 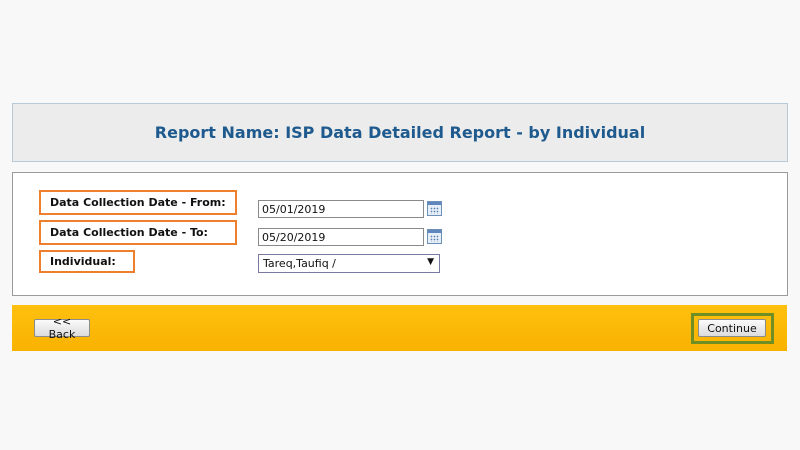 I want to click on continue-button: Continue, so click(x=732, y=328).